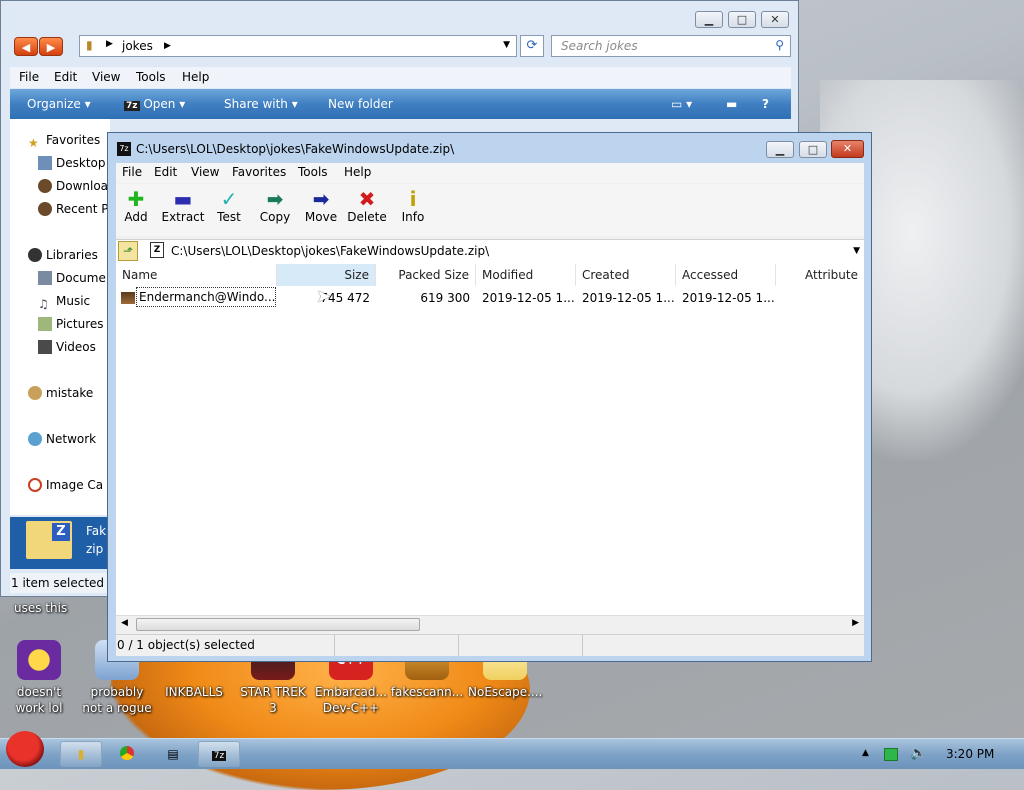 The width and height of the screenshot is (1024, 790). Describe the element at coordinates (136, 210) in the screenshot. I see `add-button: ✚ Add` at that location.